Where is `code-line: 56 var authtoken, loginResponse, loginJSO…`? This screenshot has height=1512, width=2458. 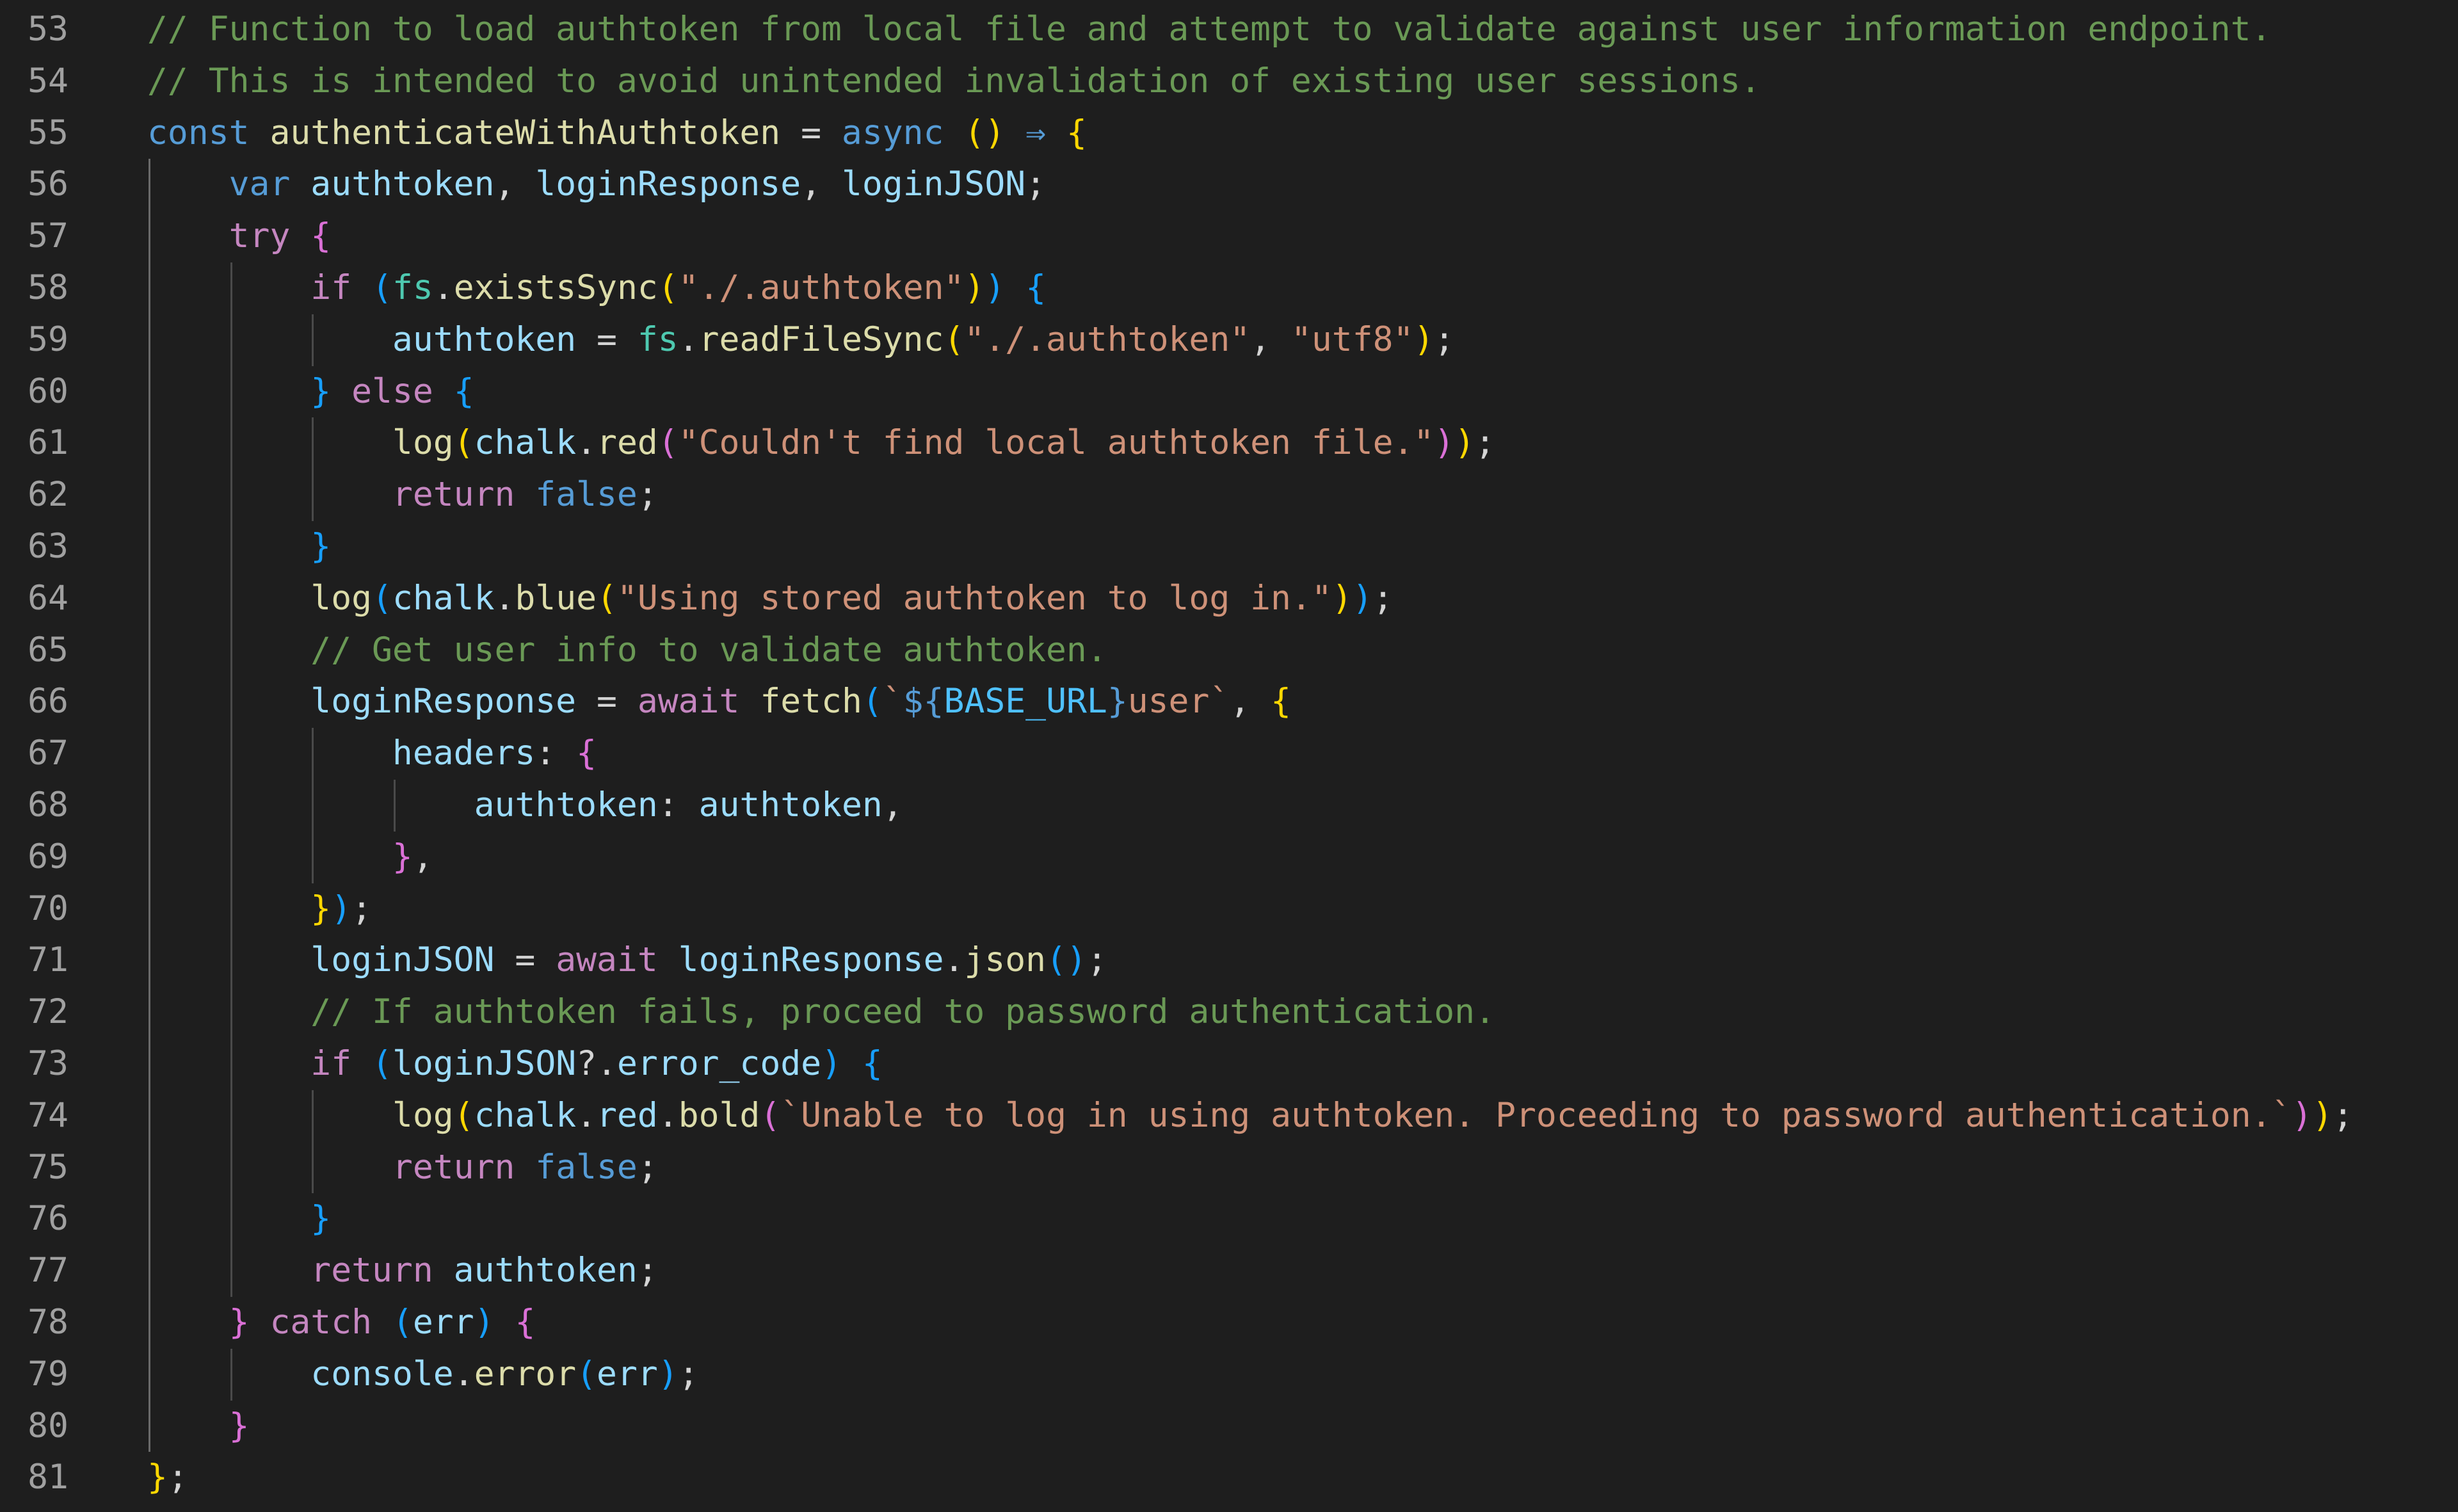
code-line: 56 var authtoken, loginResponse, loginJSO… is located at coordinates (1229, 185).